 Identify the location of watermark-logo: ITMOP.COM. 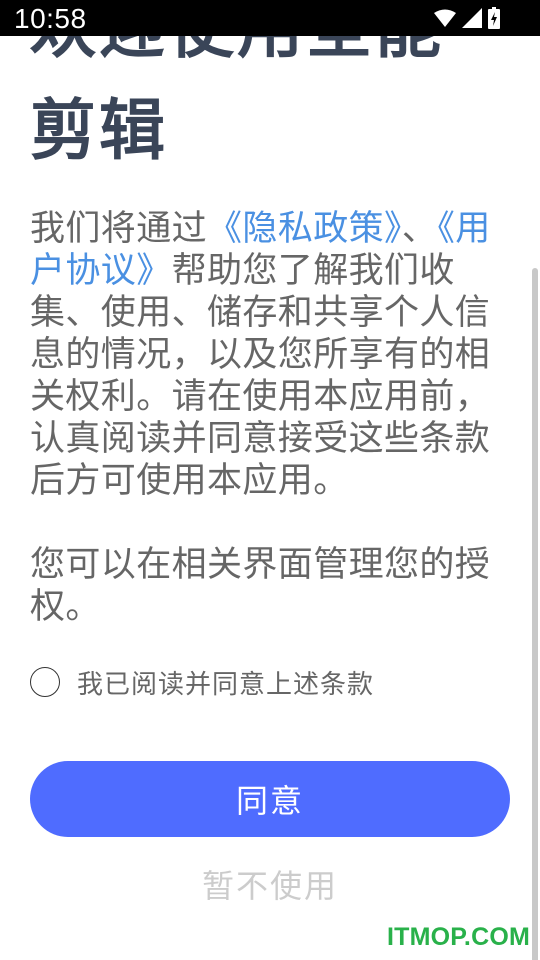
(458, 937).